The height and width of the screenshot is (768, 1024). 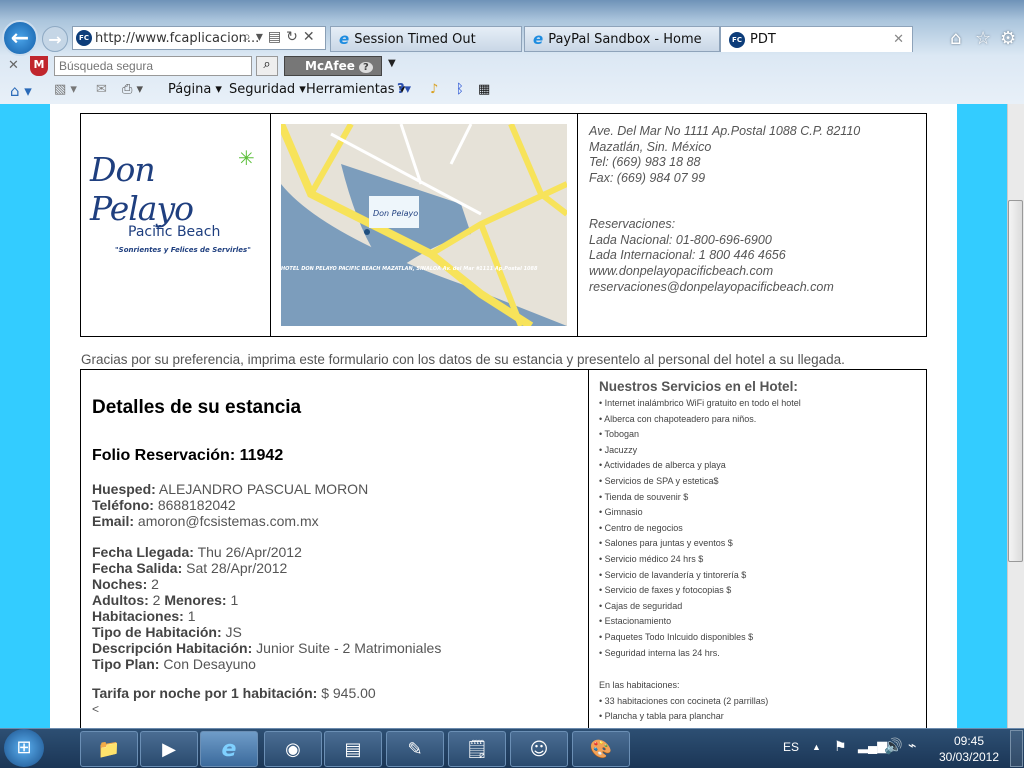 I want to click on close-tab-icon: ✕, so click(x=898, y=39).